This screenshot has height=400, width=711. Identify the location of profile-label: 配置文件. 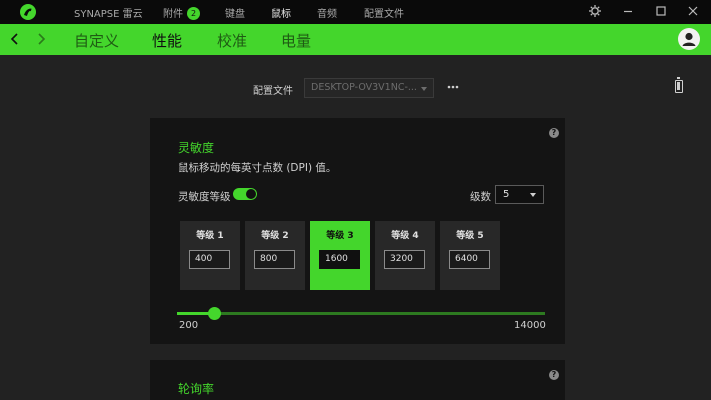
(273, 91).